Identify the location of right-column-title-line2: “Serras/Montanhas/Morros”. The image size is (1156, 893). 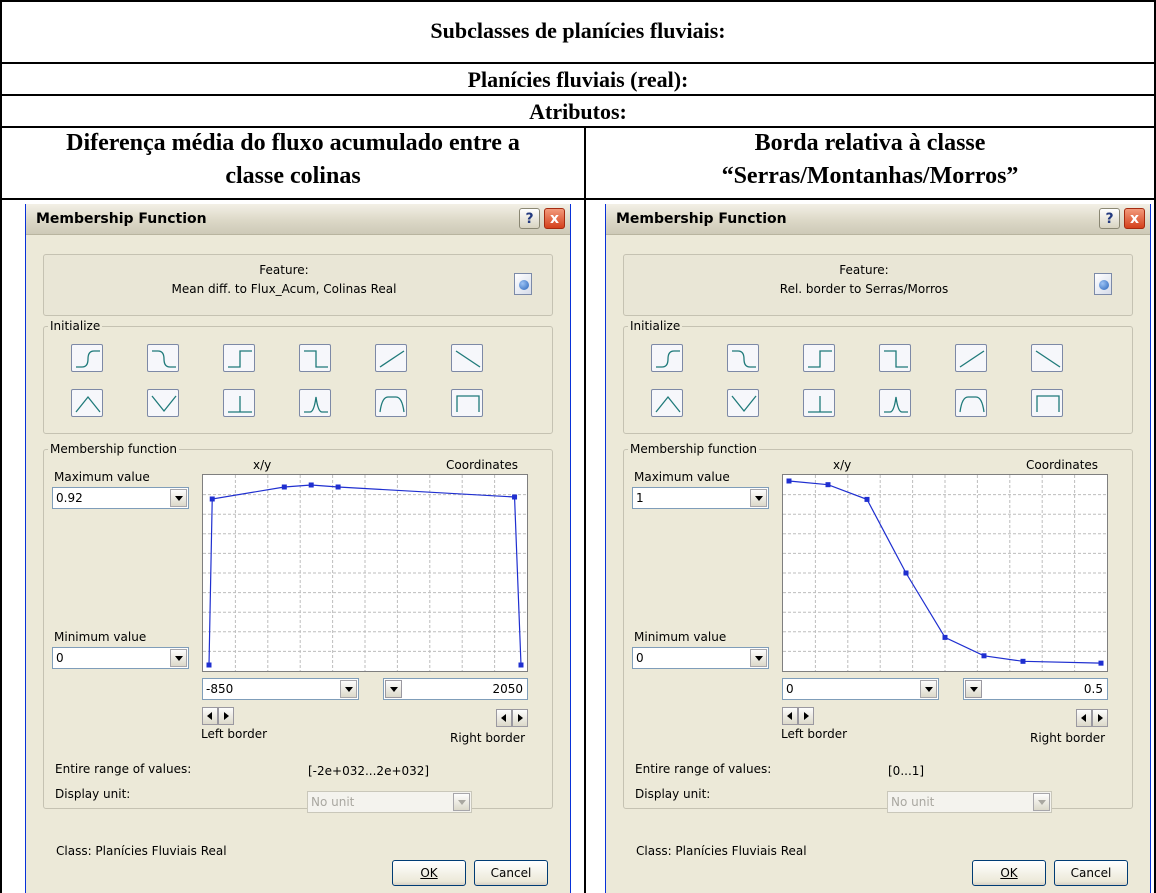
(870, 176).